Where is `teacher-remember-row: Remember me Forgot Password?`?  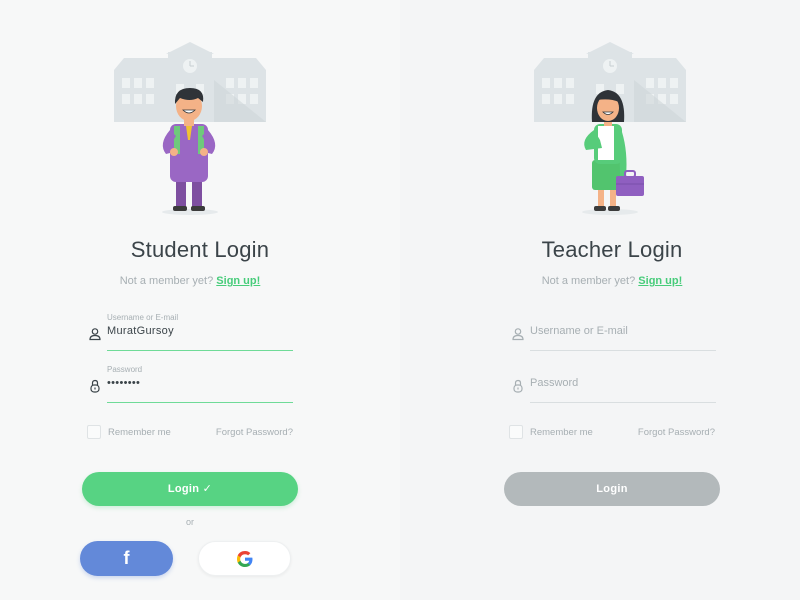
teacher-remember-row: Remember me Forgot Password? is located at coordinates (614, 433).